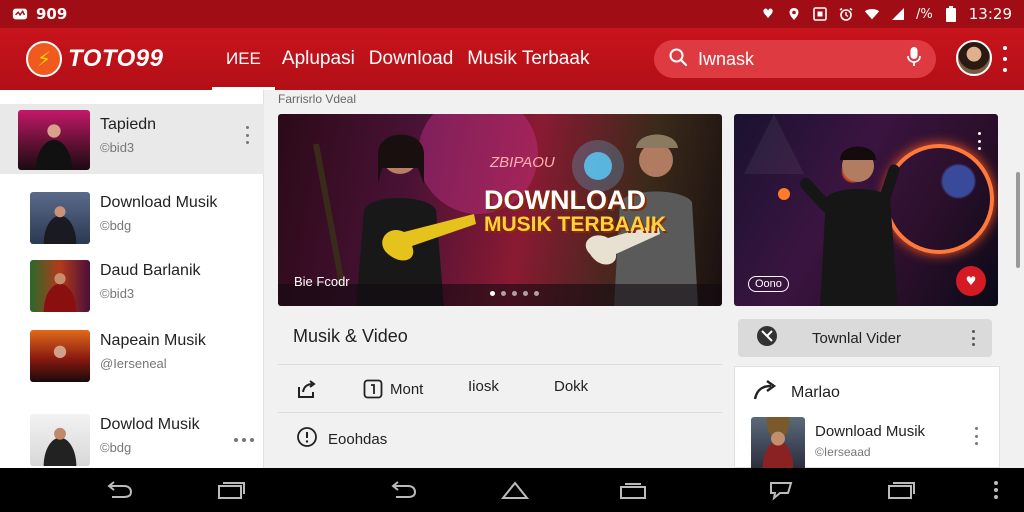  What do you see at coordinates (575, 225) in the screenshot?
I see `hero-title-line2: MUSIK TERBAAIK` at bounding box center [575, 225].